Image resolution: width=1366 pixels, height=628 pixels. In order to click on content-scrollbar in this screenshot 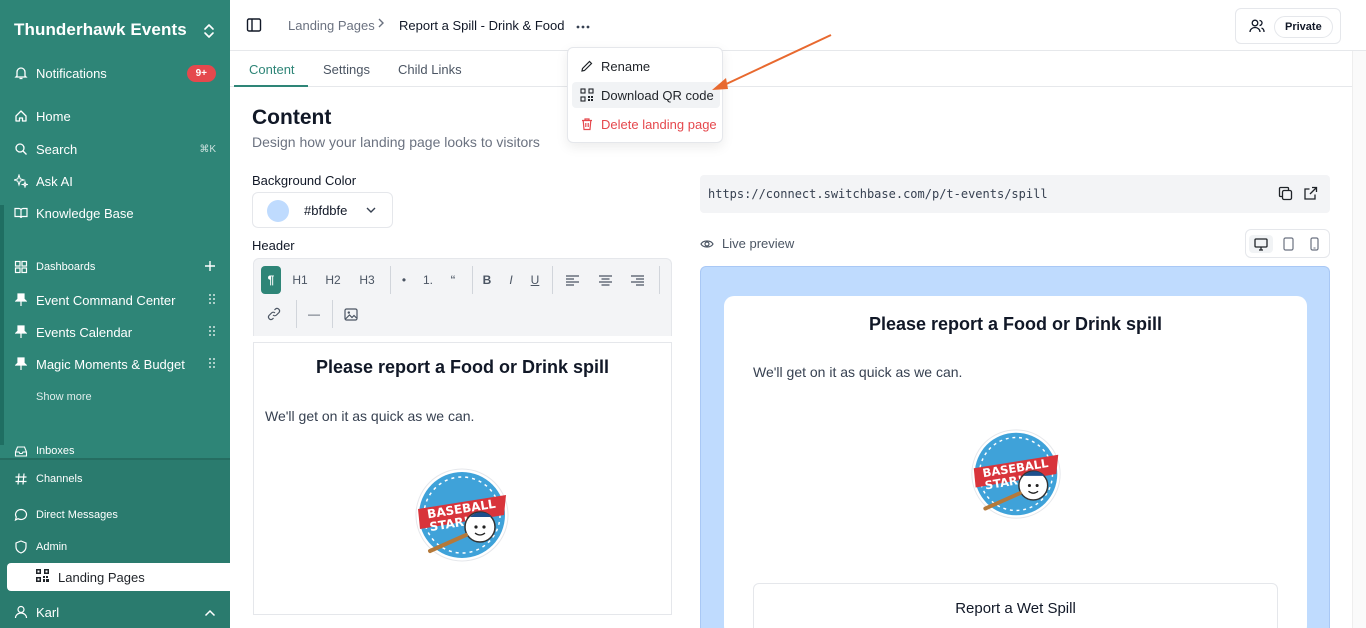, I will do `click(1359, 339)`.